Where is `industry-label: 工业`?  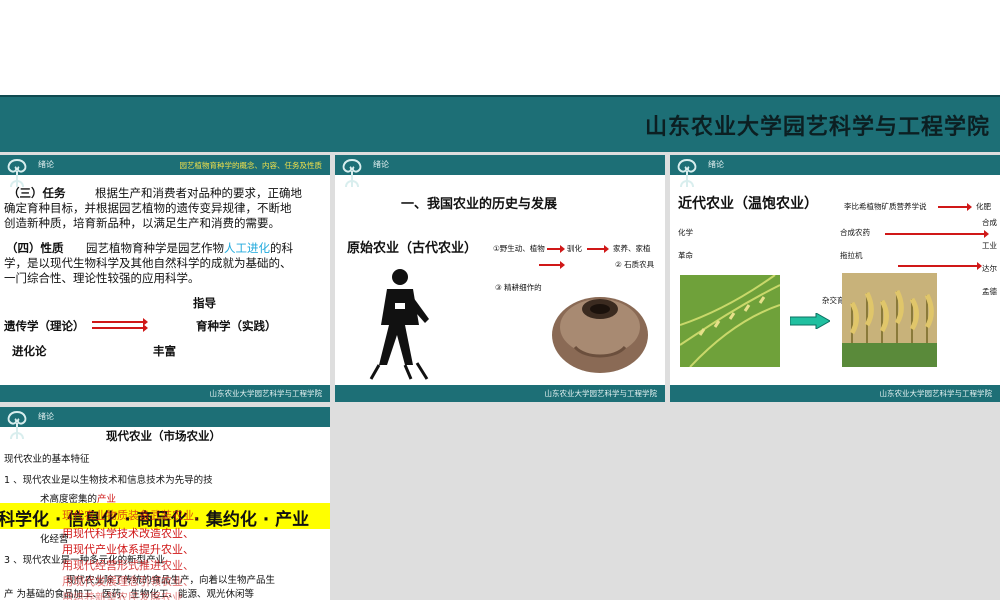 industry-label: 工业 is located at coordinates (989, 245).